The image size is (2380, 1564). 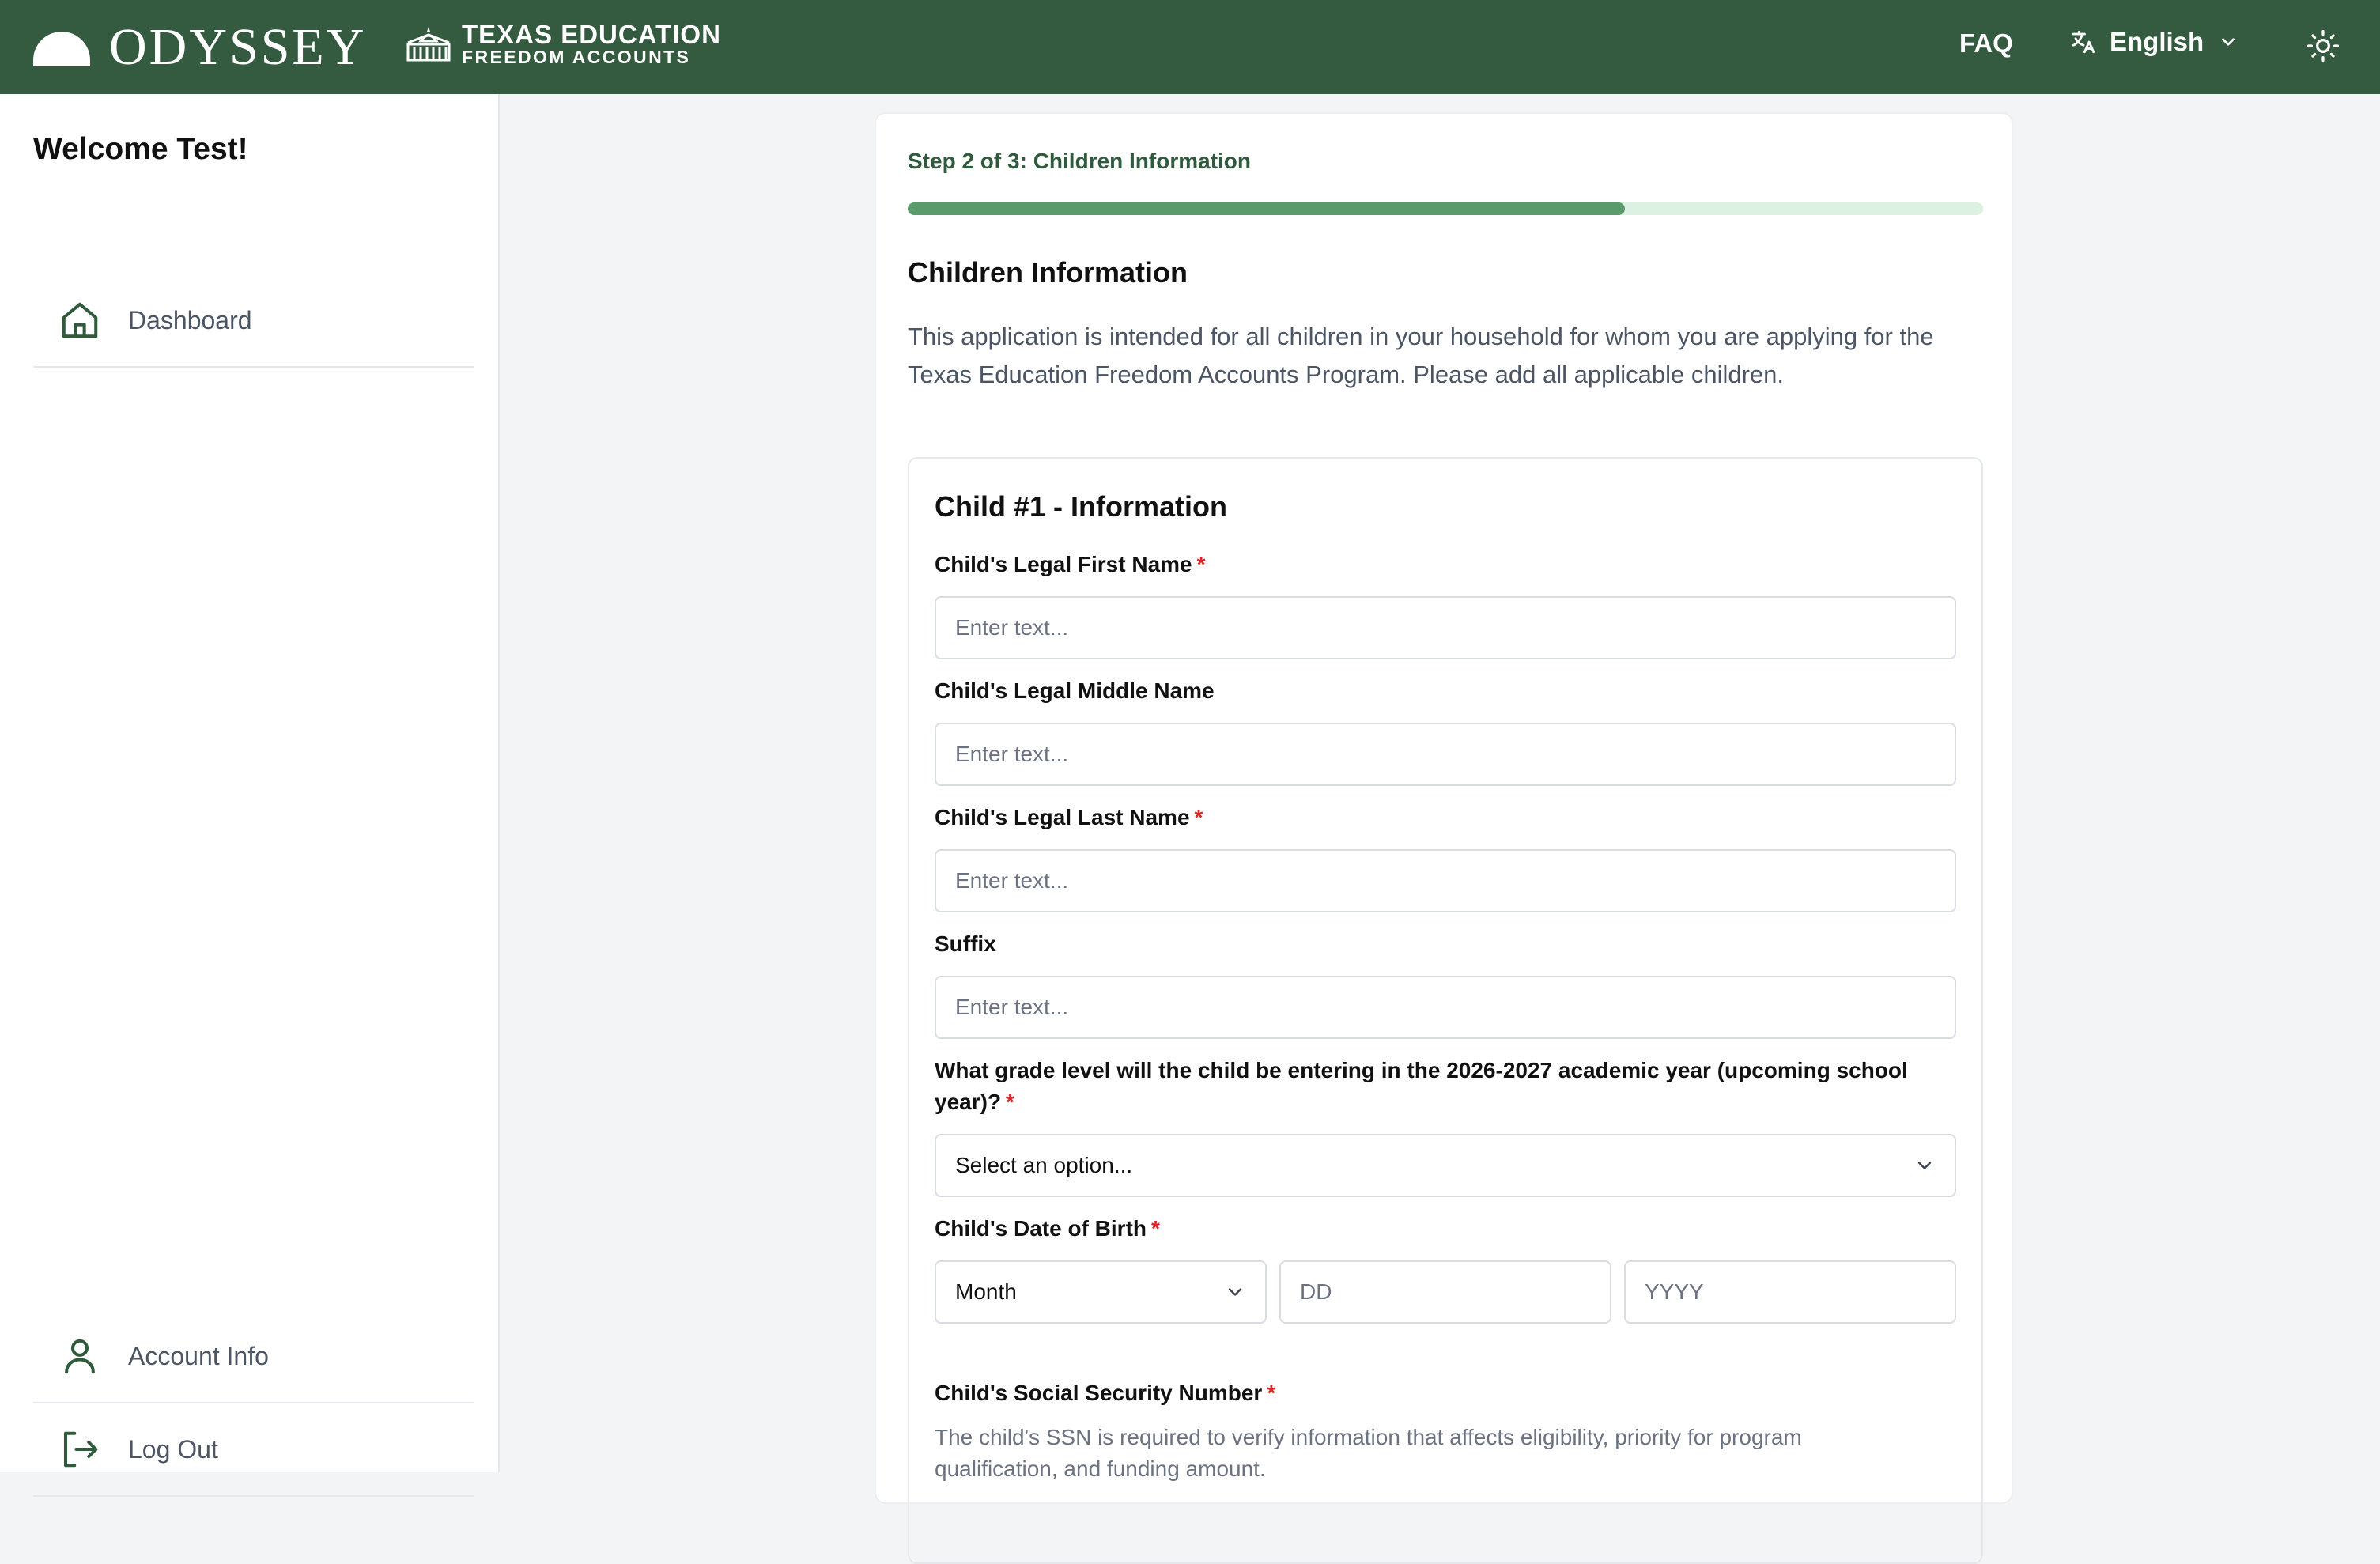 I want to click on step-indicator: Step 2 of 3: Children Information, so click(x=1080, y=161).